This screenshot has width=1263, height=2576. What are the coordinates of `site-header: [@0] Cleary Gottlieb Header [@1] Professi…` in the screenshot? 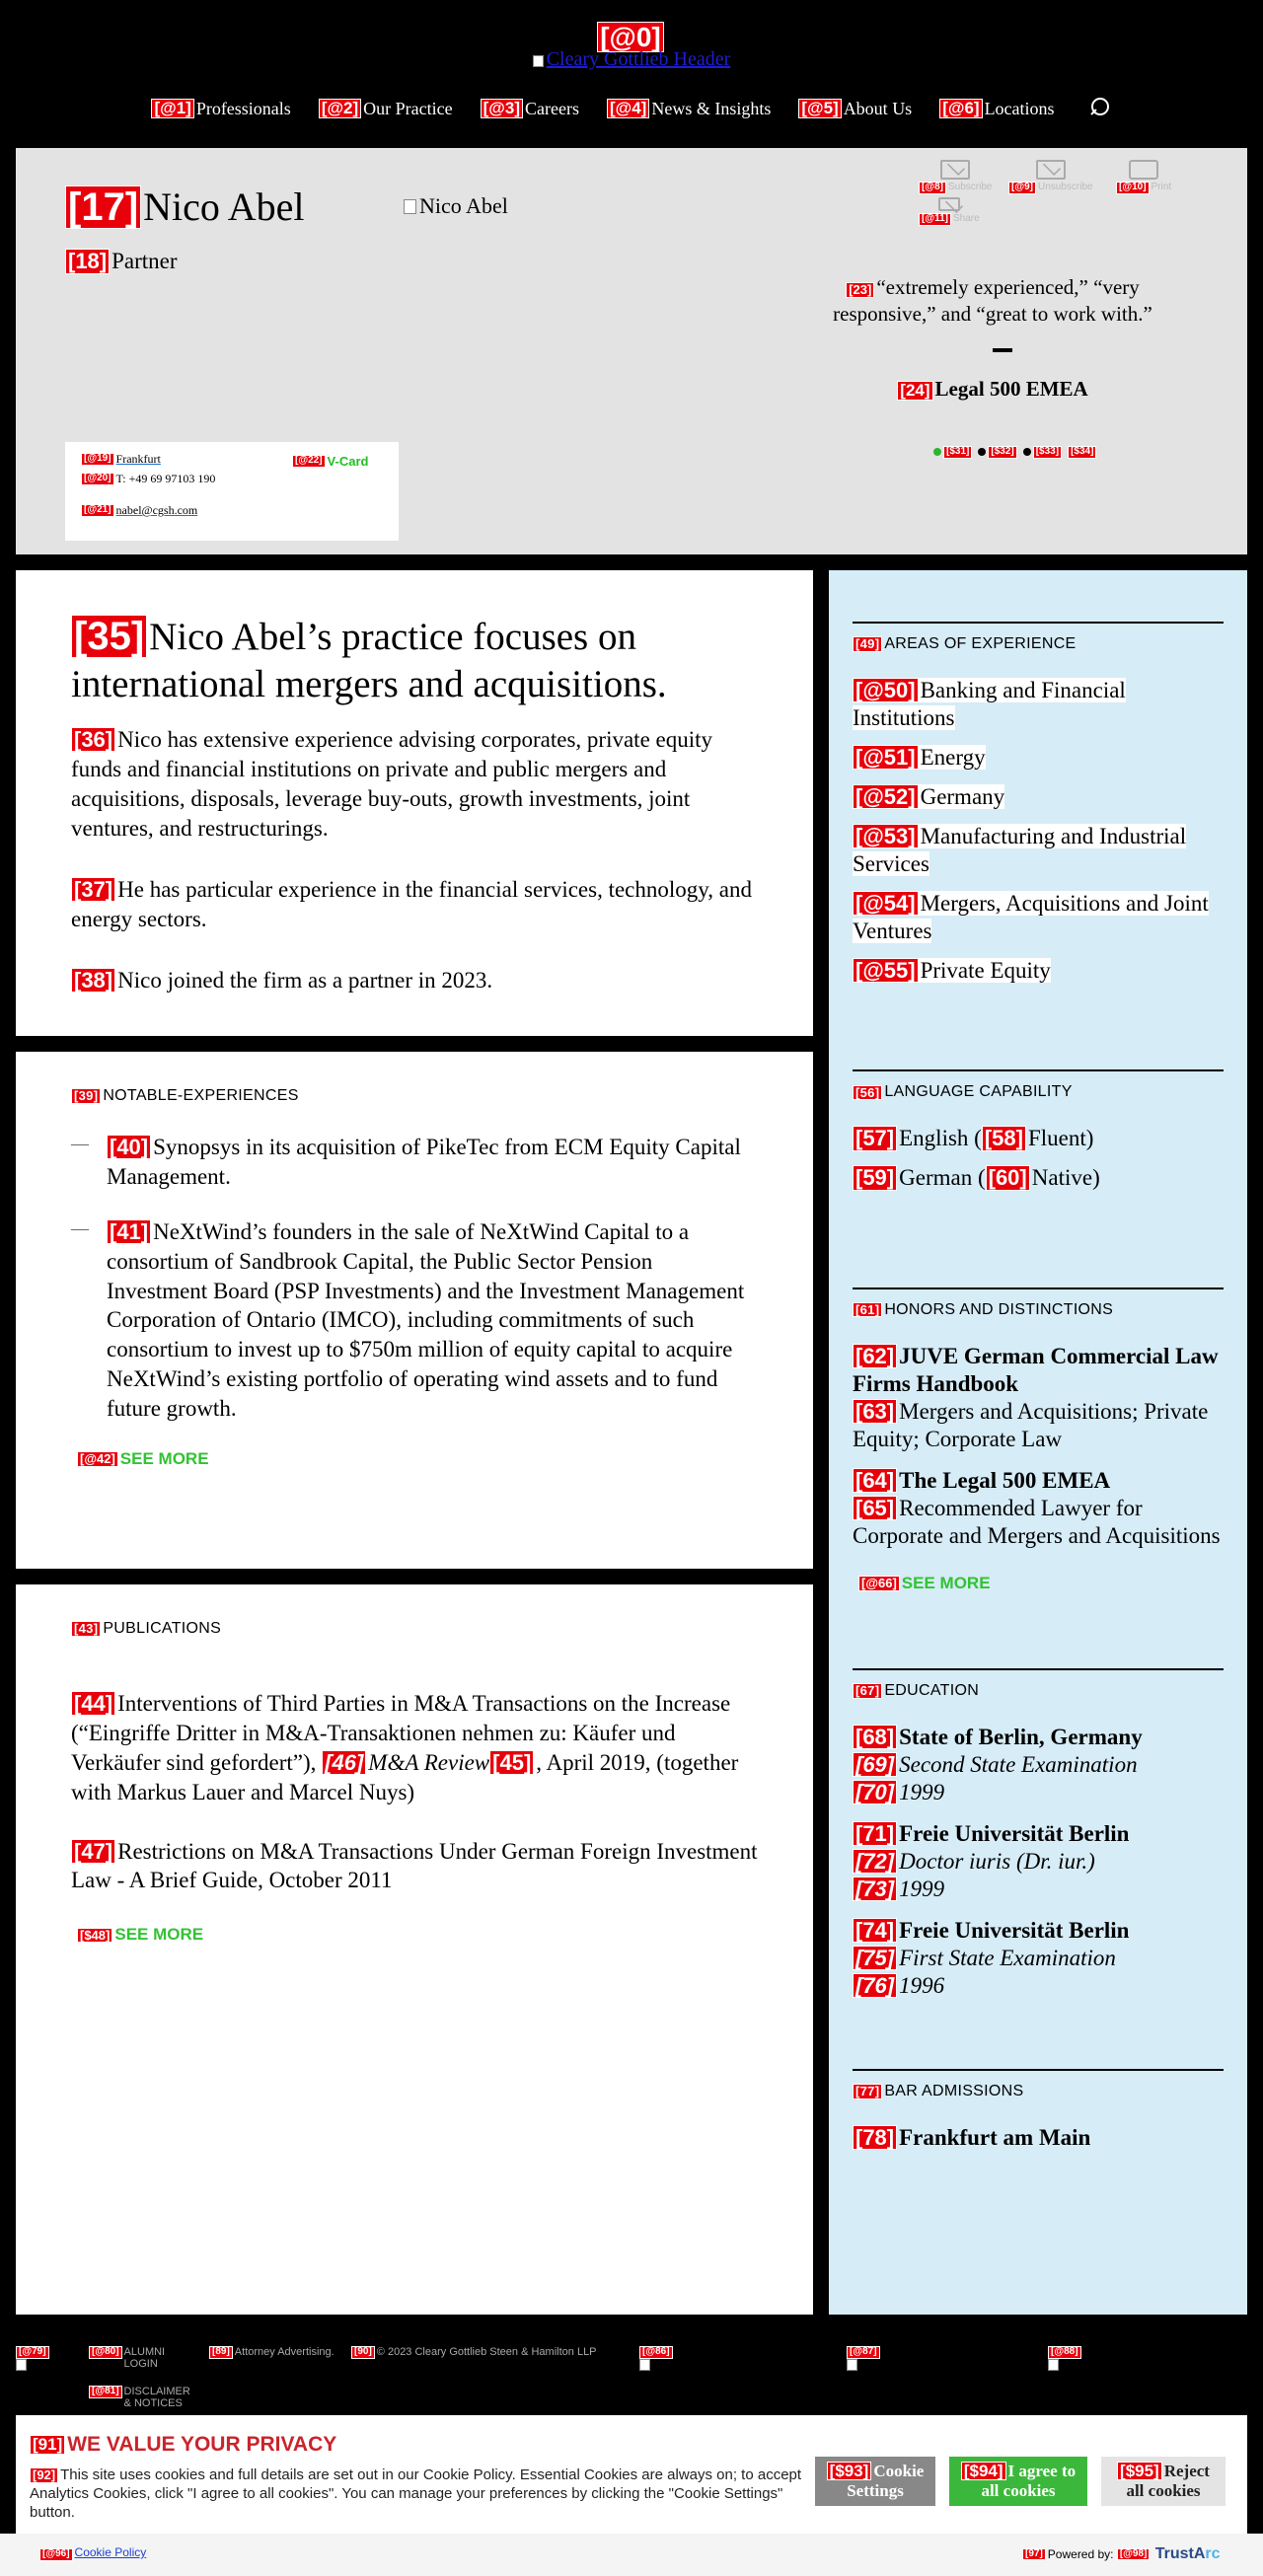 It's located at (631, 73).